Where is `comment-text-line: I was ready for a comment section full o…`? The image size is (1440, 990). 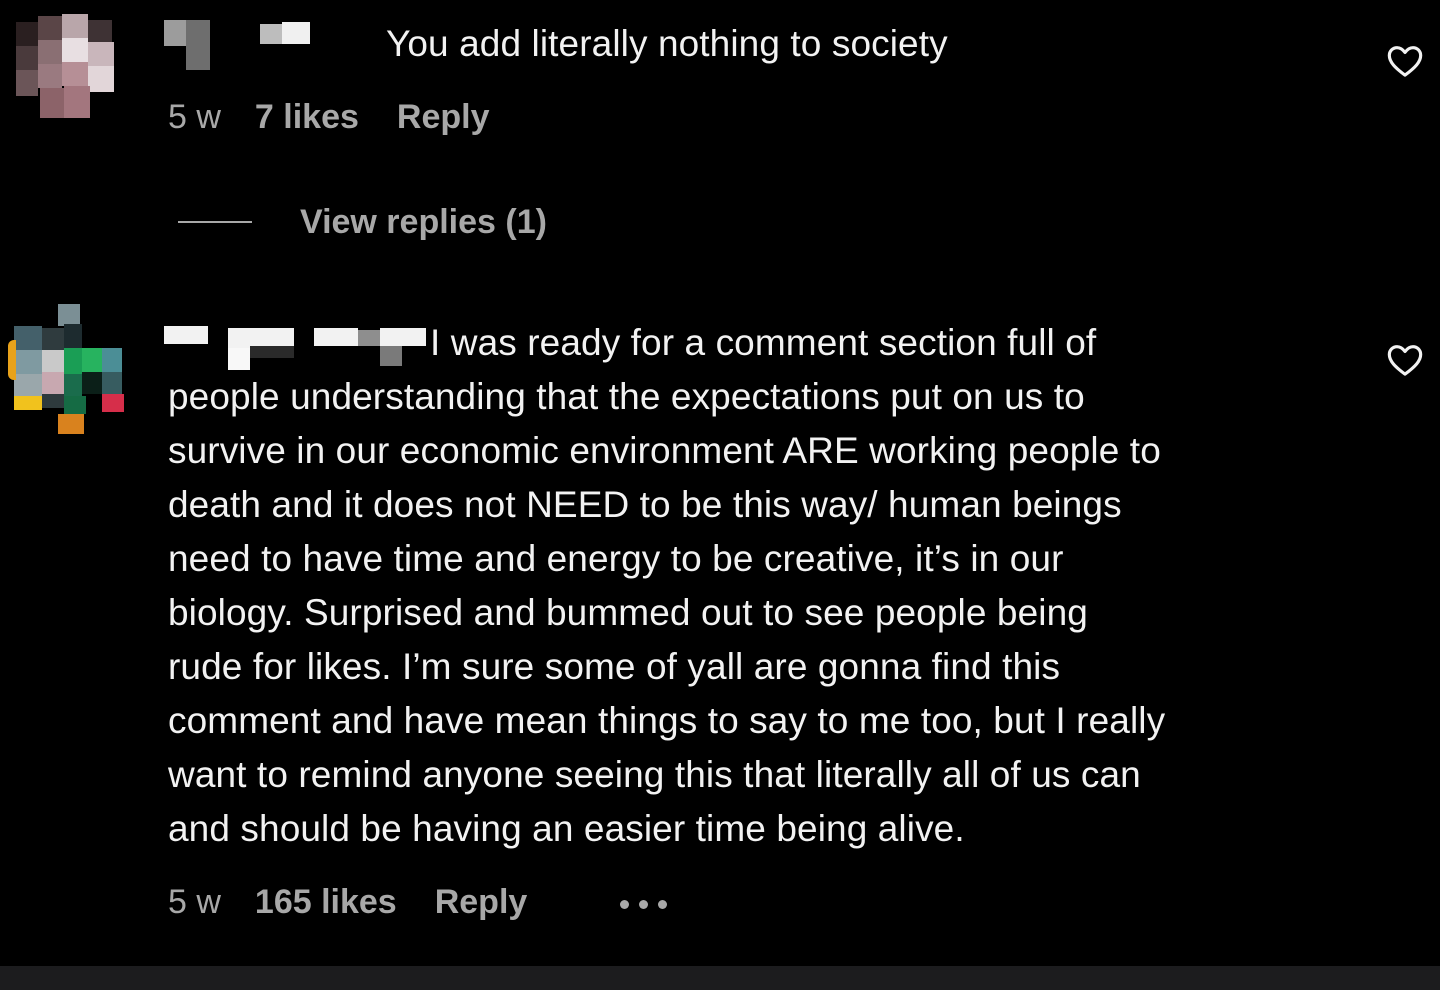 comment-text-line: I was ready for a comment section full o… is located at coordinates (763, 342).